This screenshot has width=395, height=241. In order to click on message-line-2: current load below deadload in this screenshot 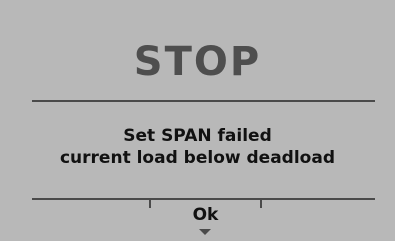, I will do `click(197, 158)`.